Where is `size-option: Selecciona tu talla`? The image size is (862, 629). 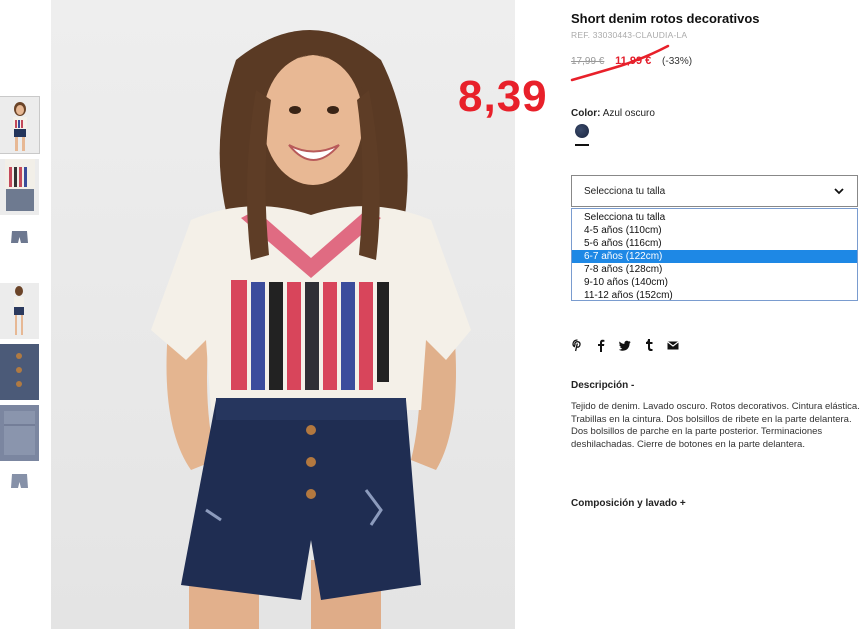
size-option: Selecciona tu talla is located at coordinates (714, 217).